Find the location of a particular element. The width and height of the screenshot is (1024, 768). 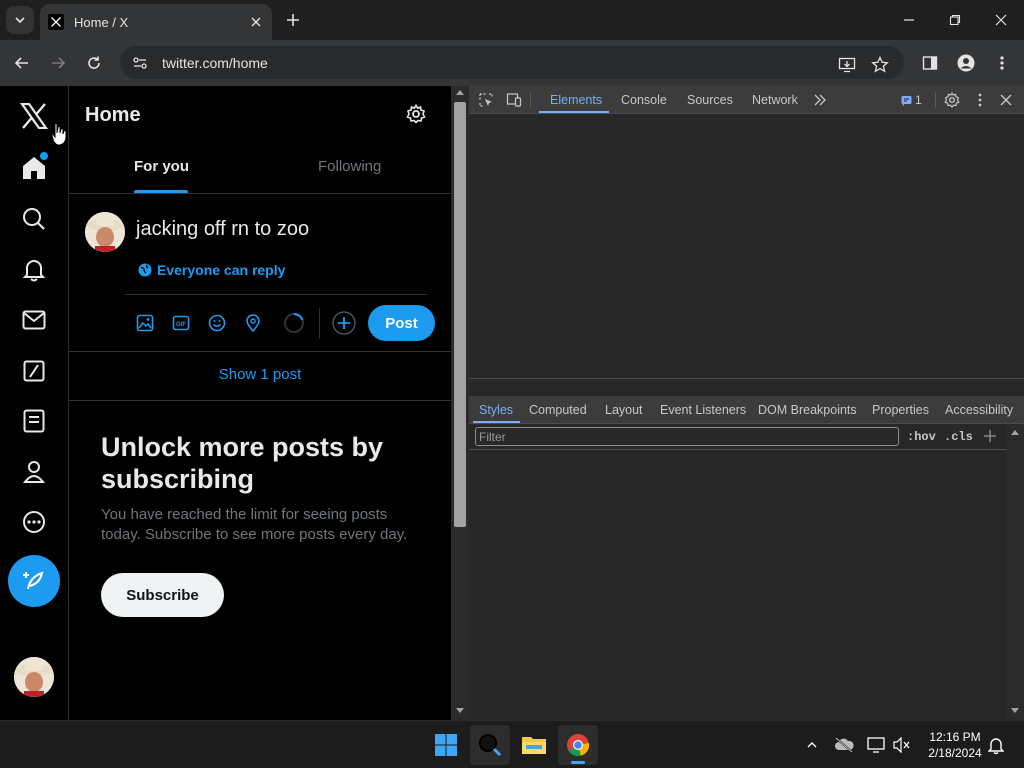

side-panel-icon is located at coordinates (930, 63).